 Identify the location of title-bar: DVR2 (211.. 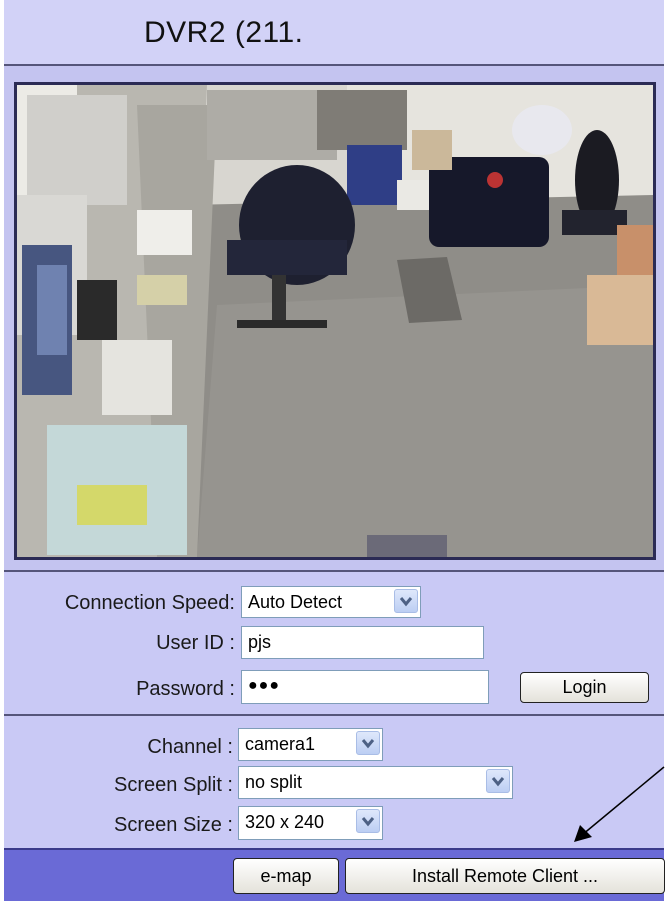
(334, 33).